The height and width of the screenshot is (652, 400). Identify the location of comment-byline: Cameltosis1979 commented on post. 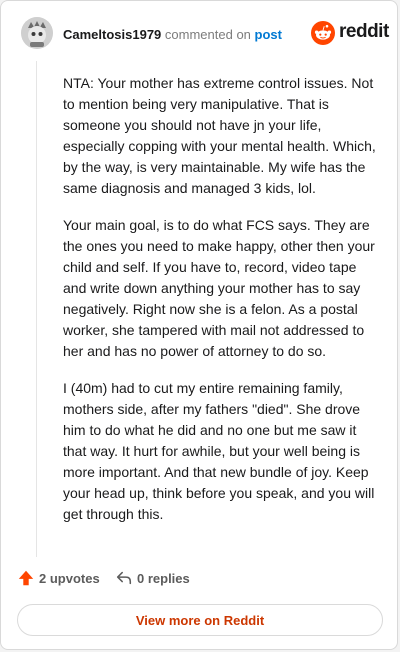
(172, 34).